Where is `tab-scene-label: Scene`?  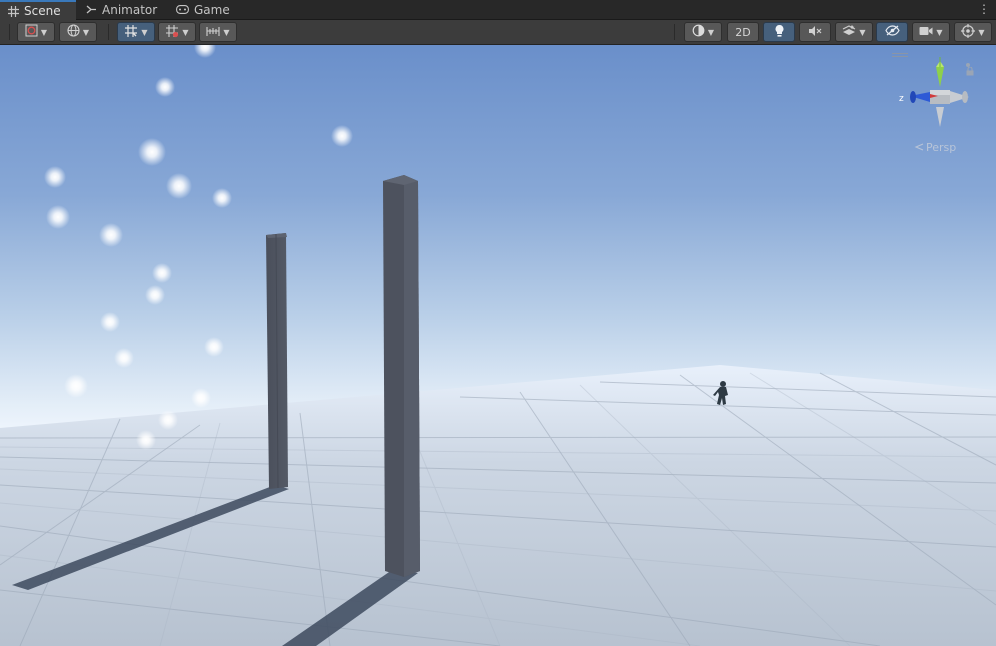 tab-scene-label: Scene is located at coordinates (42, 11).